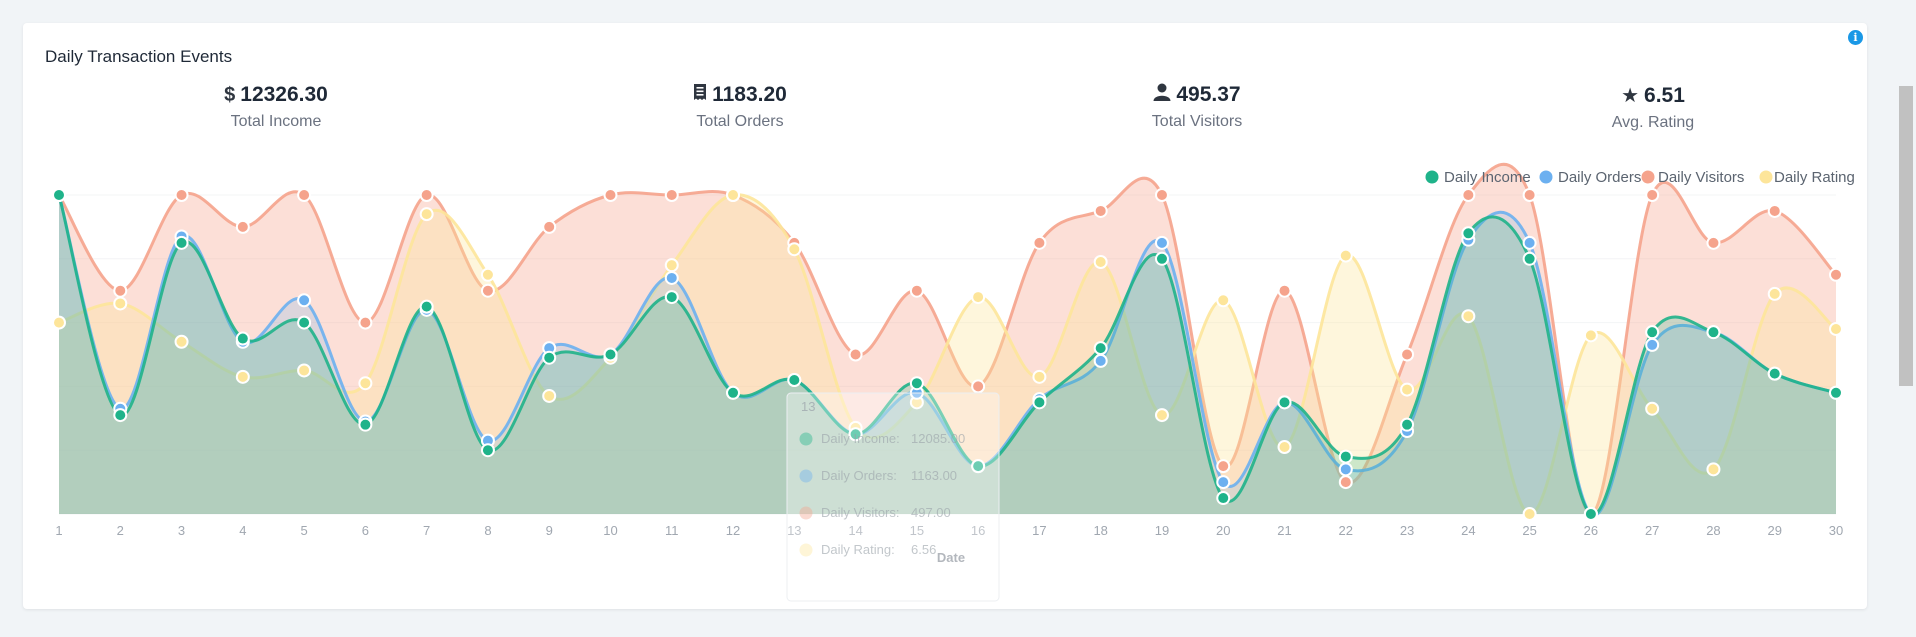 This screenshot has width=1916, height=637. Describe the element at coordinates (1100, 530) in the screenshot. I see `x-tick-label: 18` at that location.